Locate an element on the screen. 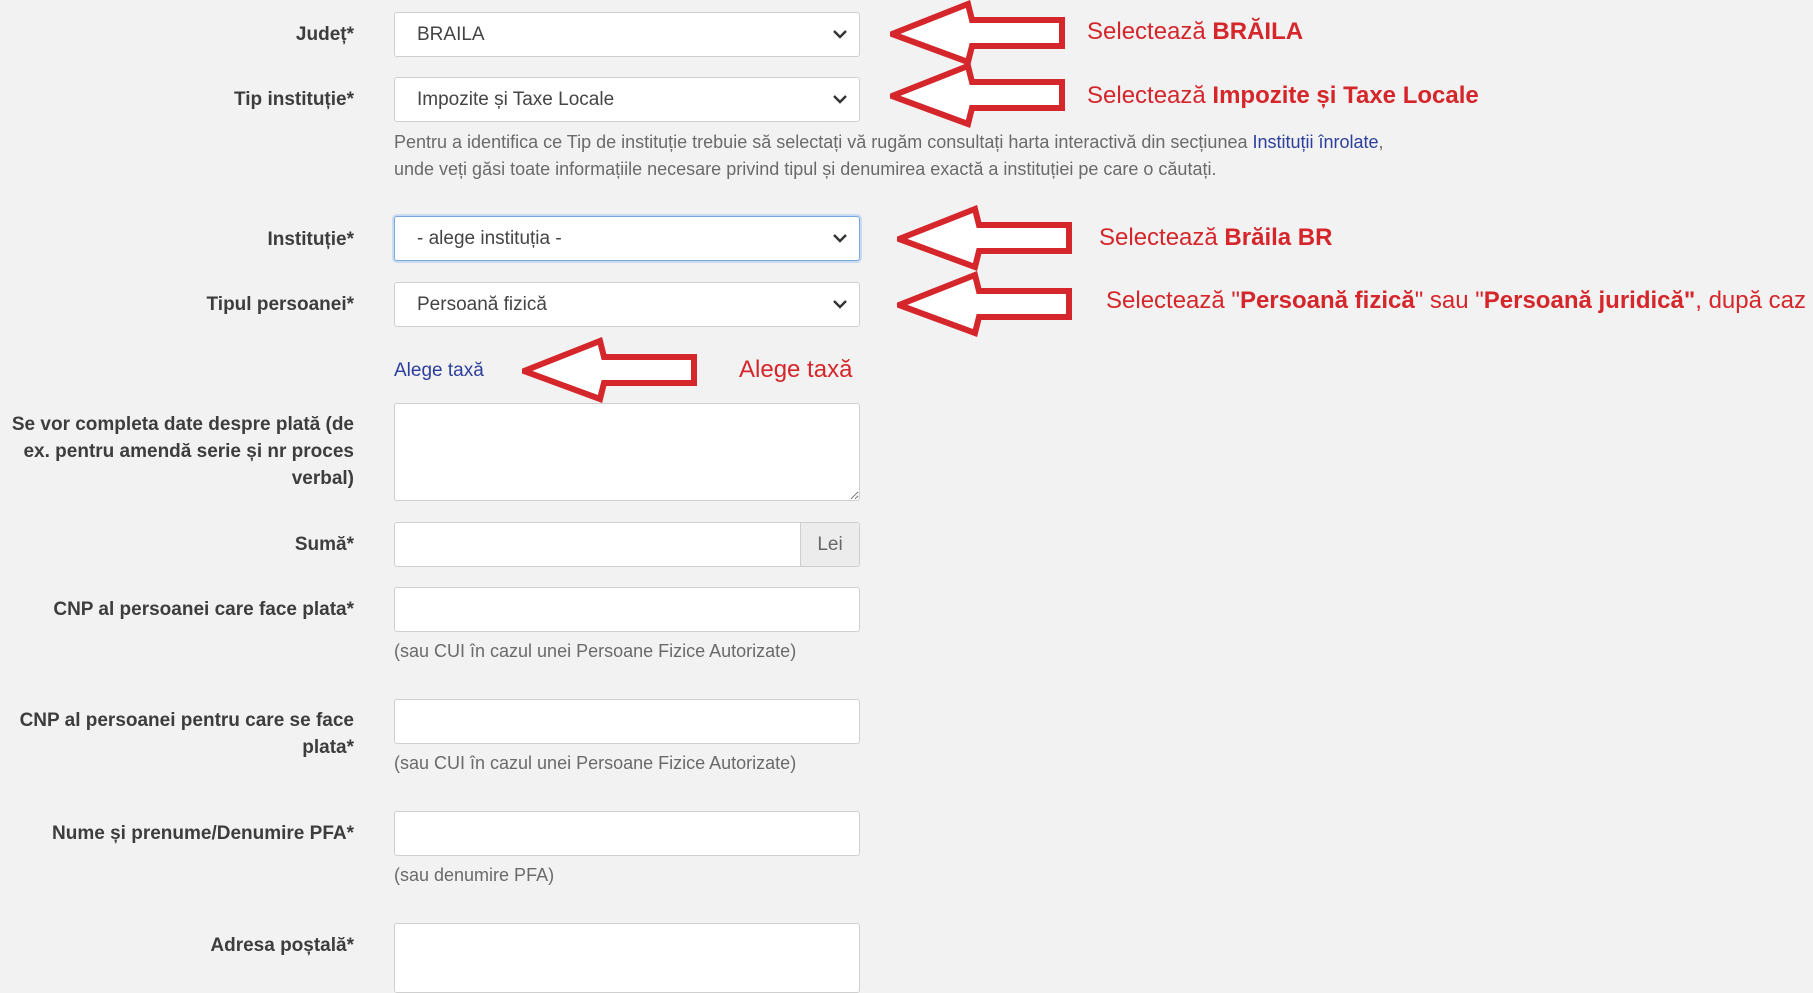 This screenshot has height=993, width=1813. nume-help: (sau denumire PFA) is located at coordinates (474, 875).